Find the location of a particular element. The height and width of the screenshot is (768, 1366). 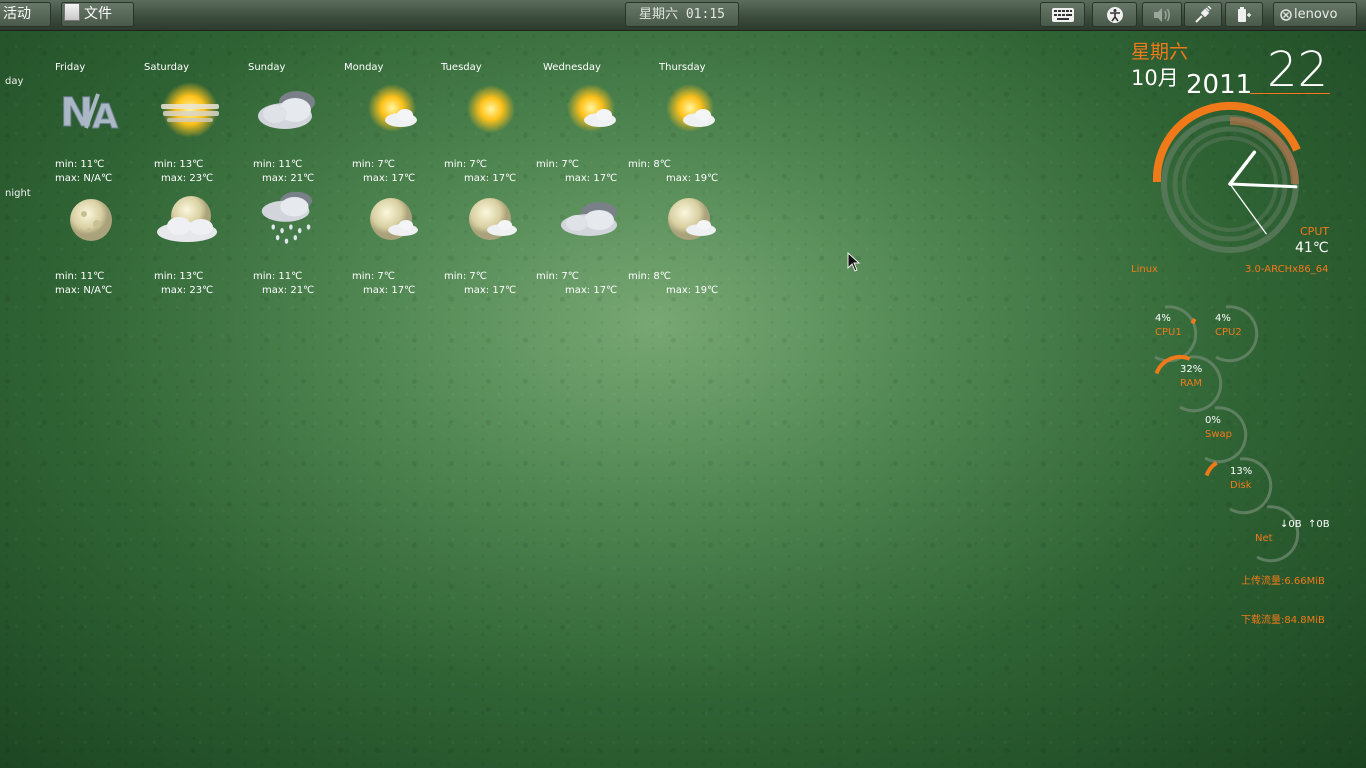

moon-cloudy-icon is located at coordinates (187, 219).